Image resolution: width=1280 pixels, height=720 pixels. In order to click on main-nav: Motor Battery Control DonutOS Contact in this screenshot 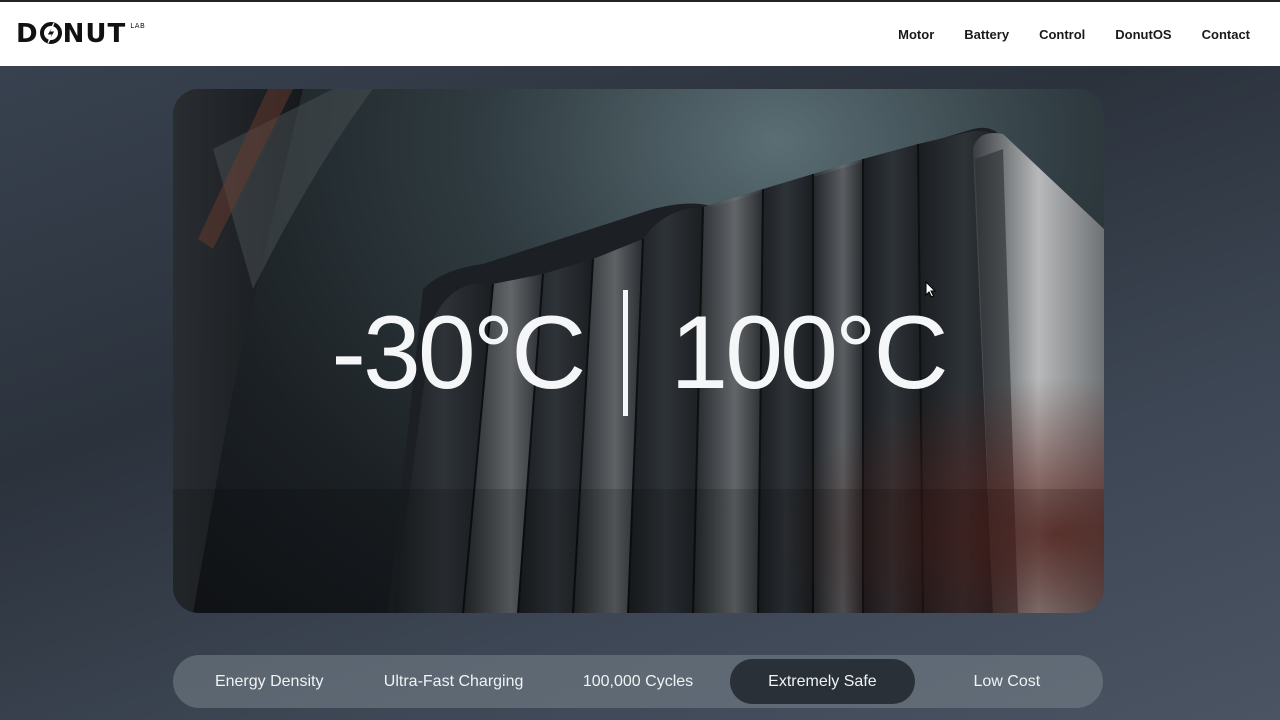, I will do `click(1059, 34)`.